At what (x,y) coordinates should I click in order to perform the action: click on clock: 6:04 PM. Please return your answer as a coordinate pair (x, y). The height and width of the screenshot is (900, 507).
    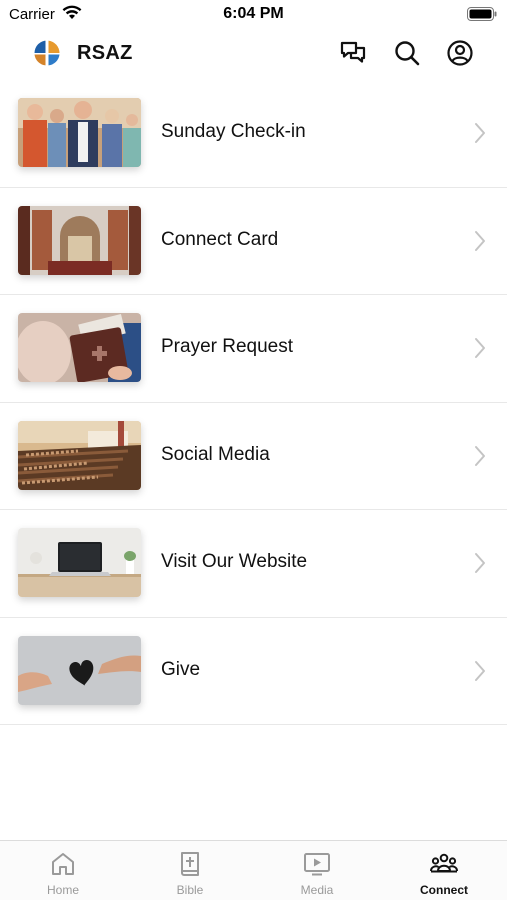
    Looking at the image, I should click on (253, 13).